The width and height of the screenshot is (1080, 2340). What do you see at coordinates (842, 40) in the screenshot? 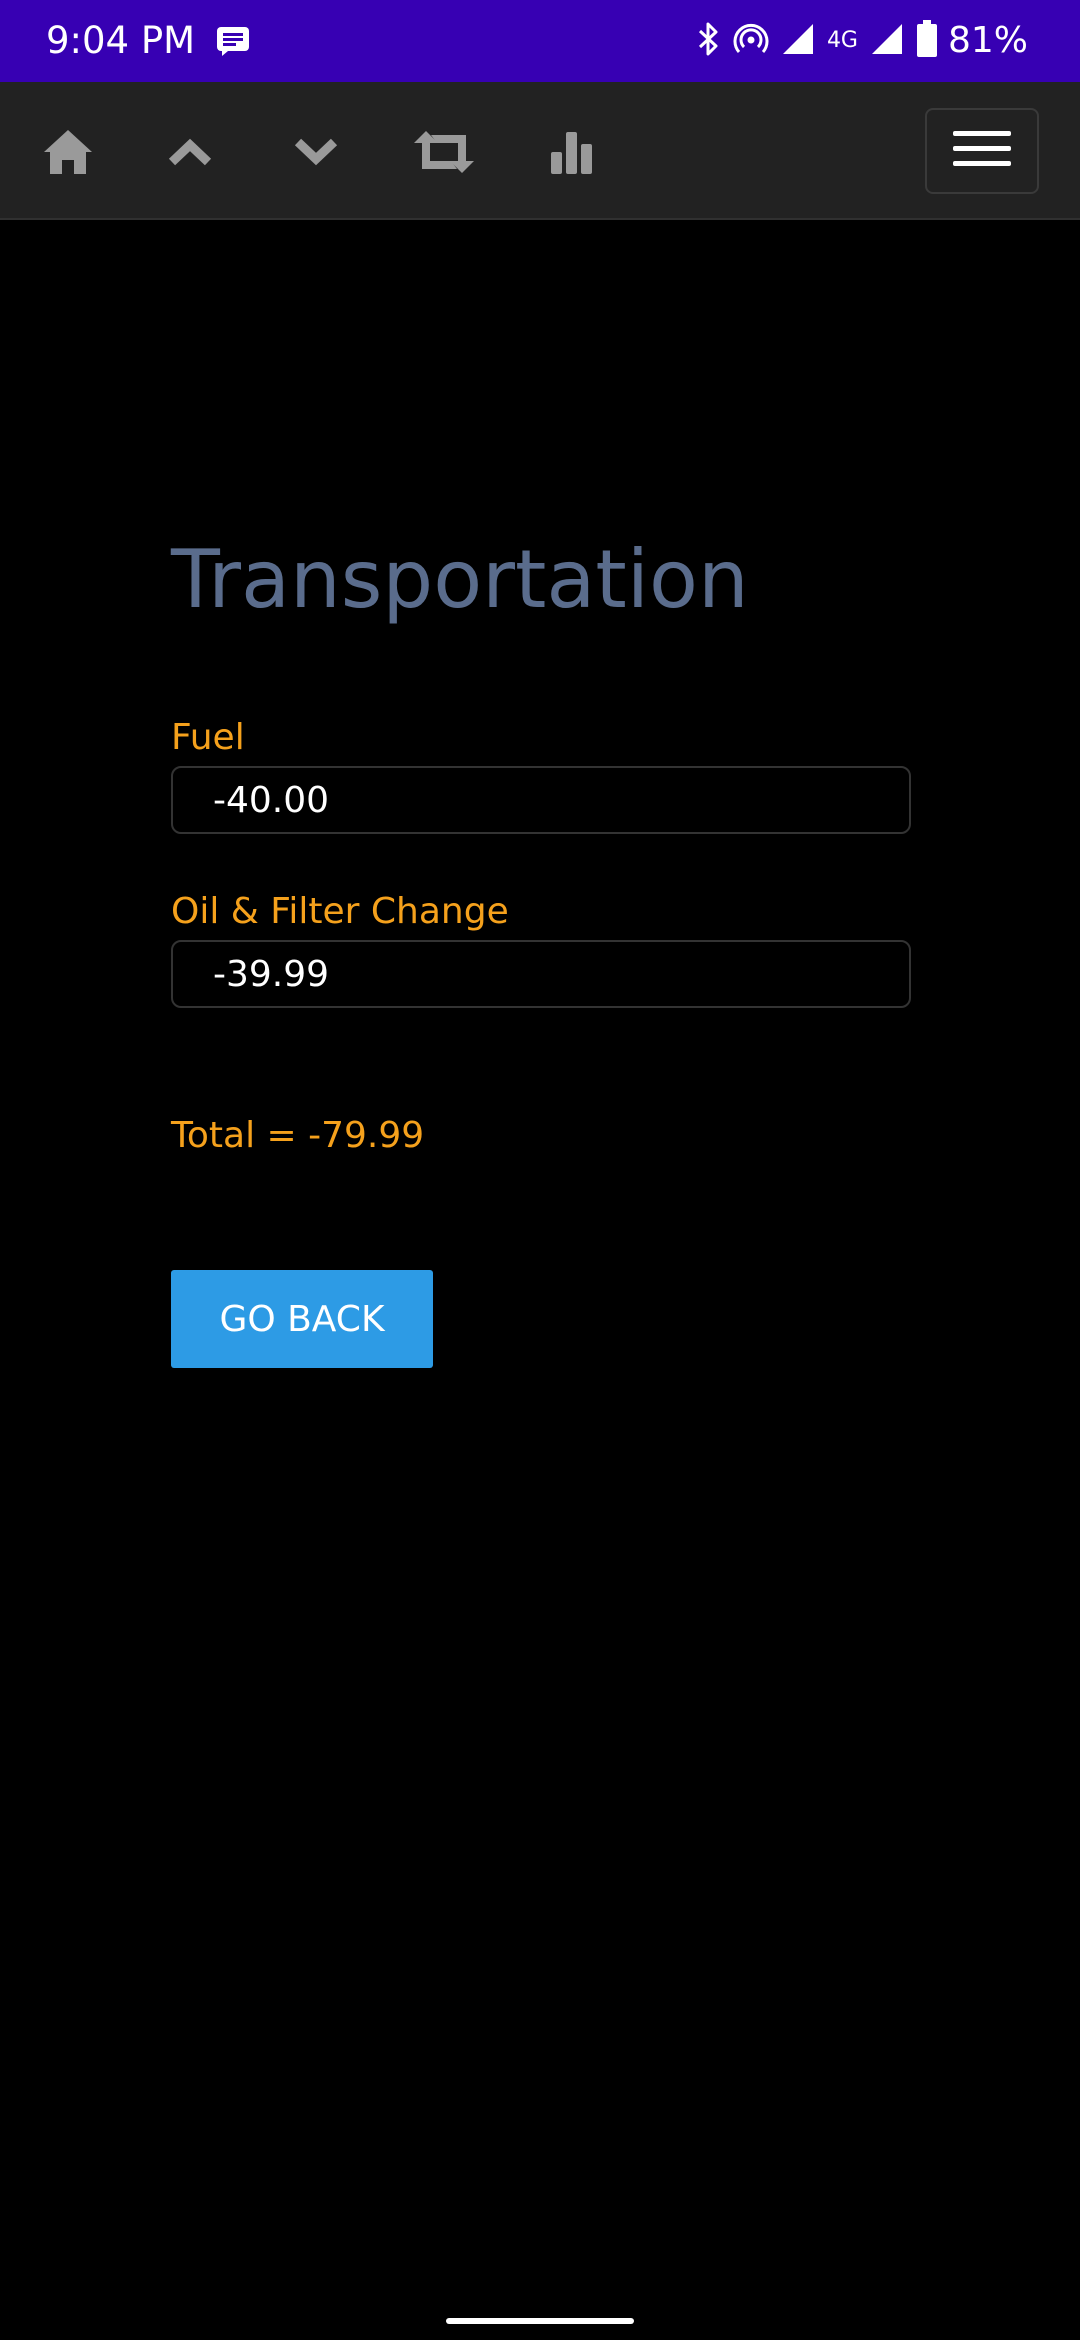
I see `network-type: 4G` at bounding box center [842, 40].